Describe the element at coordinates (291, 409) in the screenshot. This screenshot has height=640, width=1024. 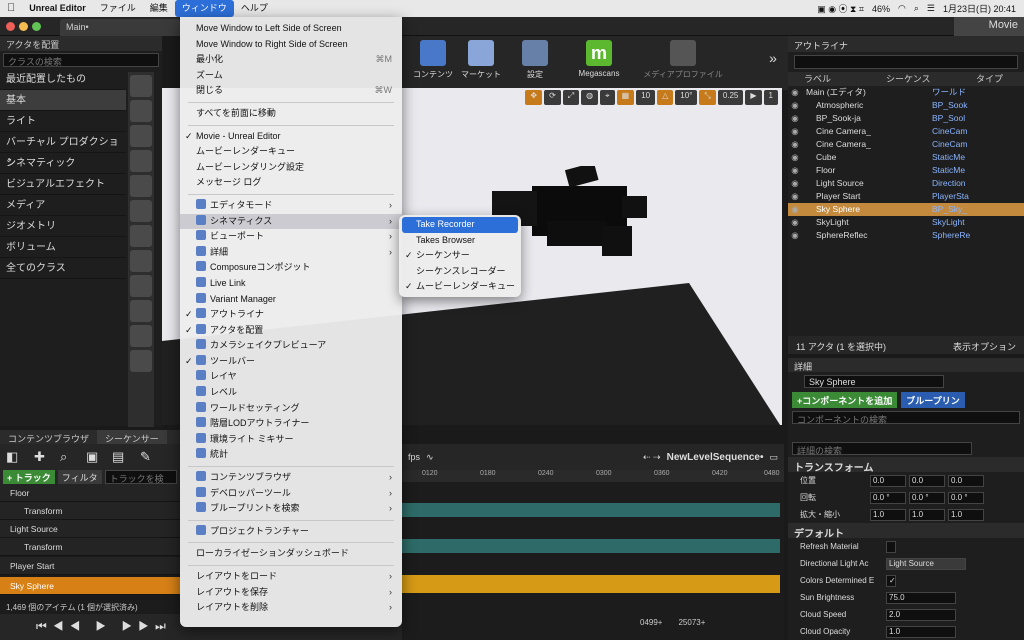
I see `menu-item: ワールドセッティング` at that location.